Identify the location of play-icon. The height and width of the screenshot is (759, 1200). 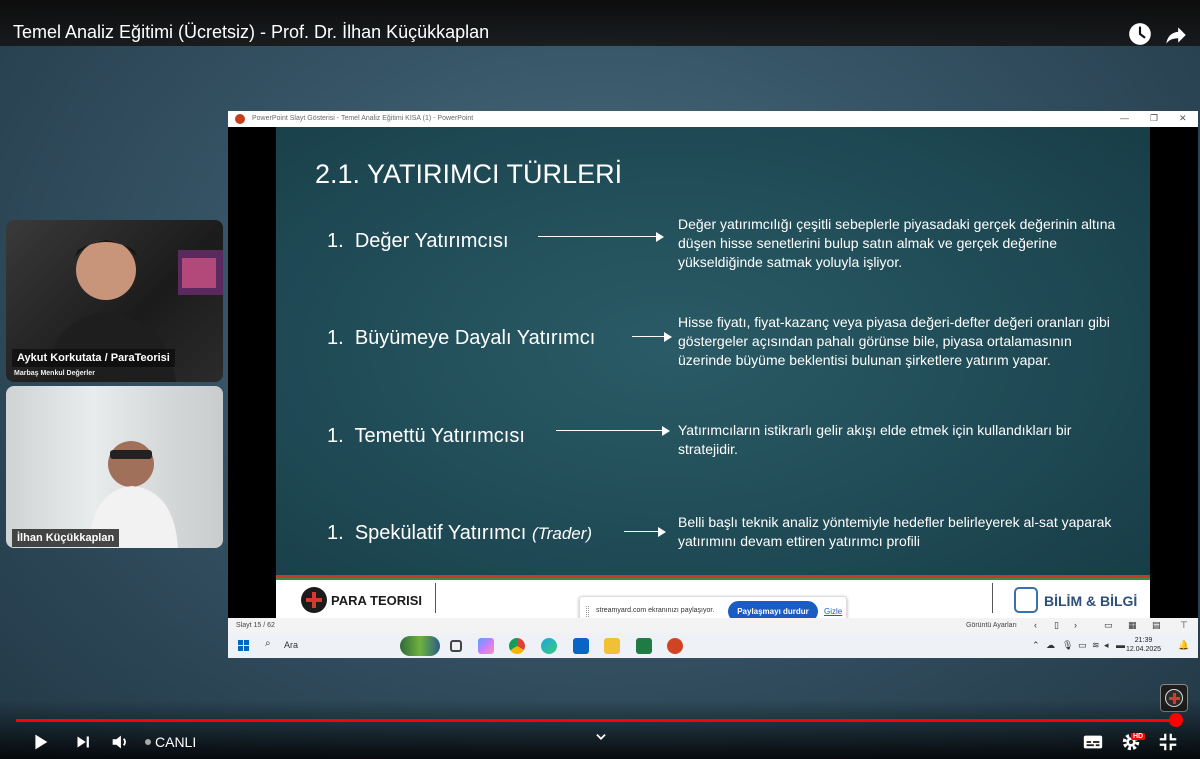
(40, 742).